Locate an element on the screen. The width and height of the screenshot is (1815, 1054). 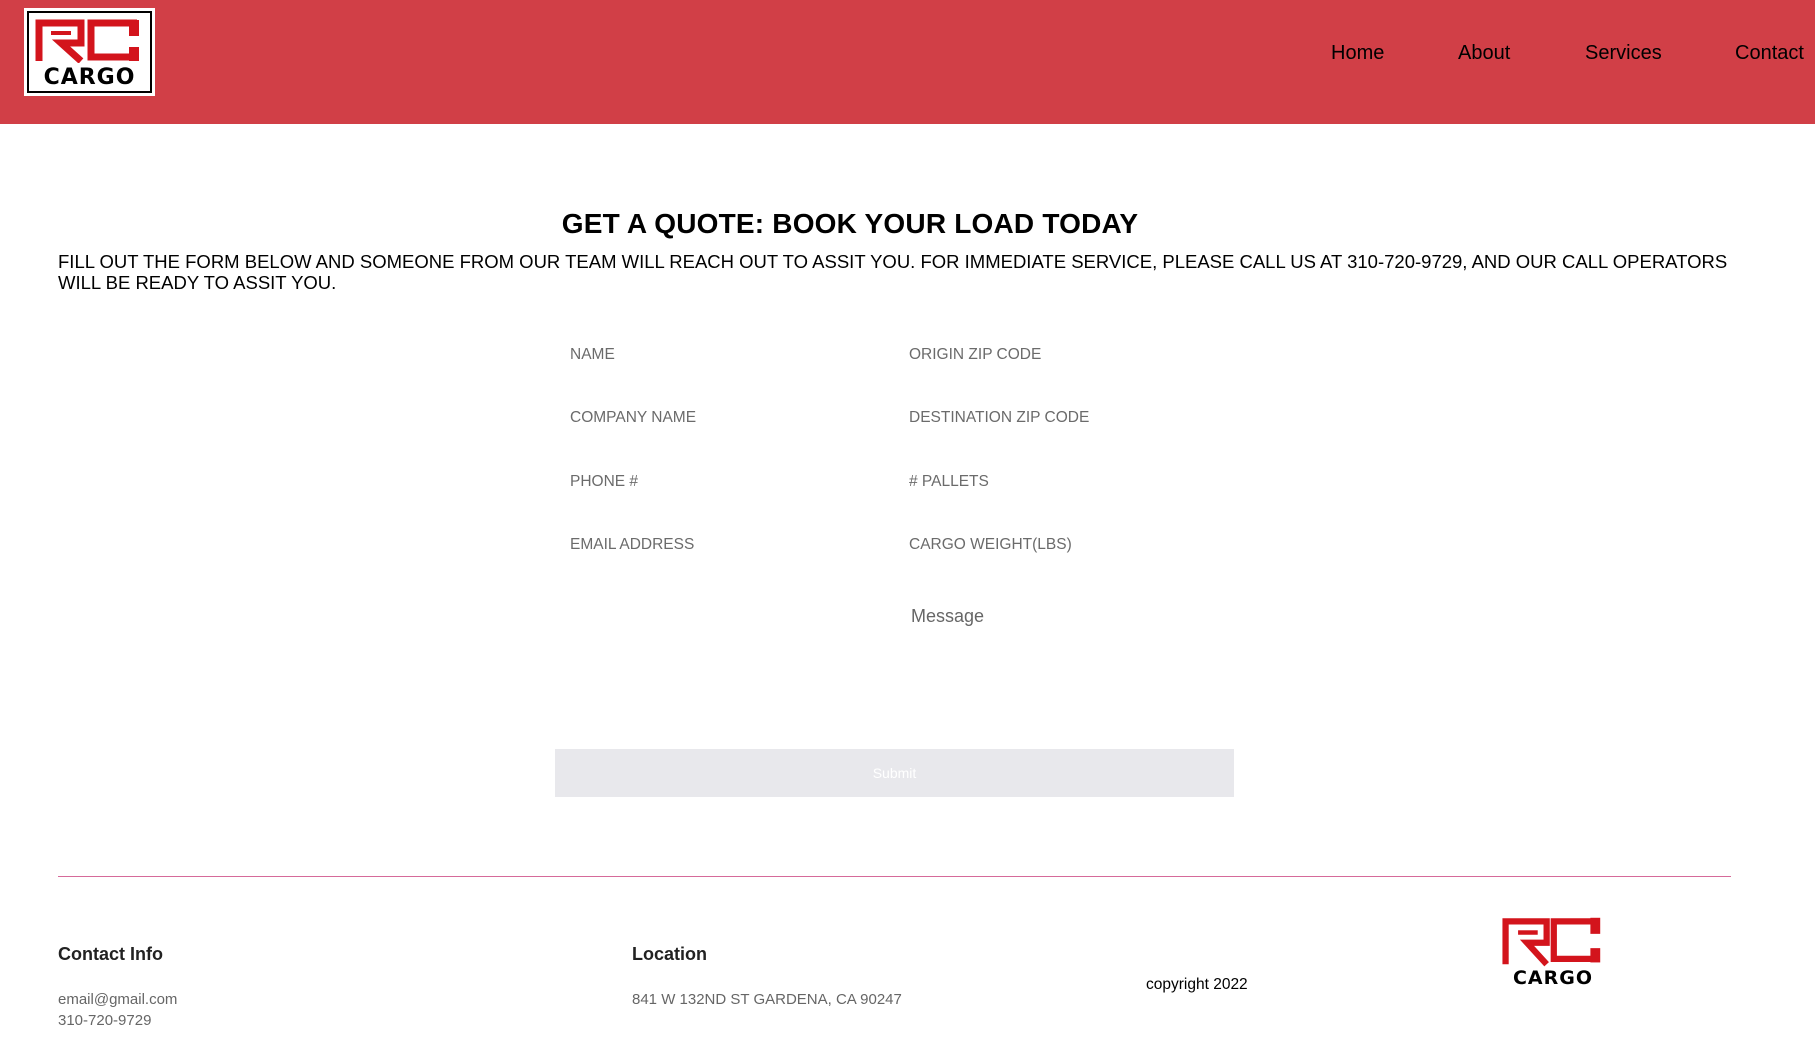
nav-about: About is located at coordinates (1484, 53).